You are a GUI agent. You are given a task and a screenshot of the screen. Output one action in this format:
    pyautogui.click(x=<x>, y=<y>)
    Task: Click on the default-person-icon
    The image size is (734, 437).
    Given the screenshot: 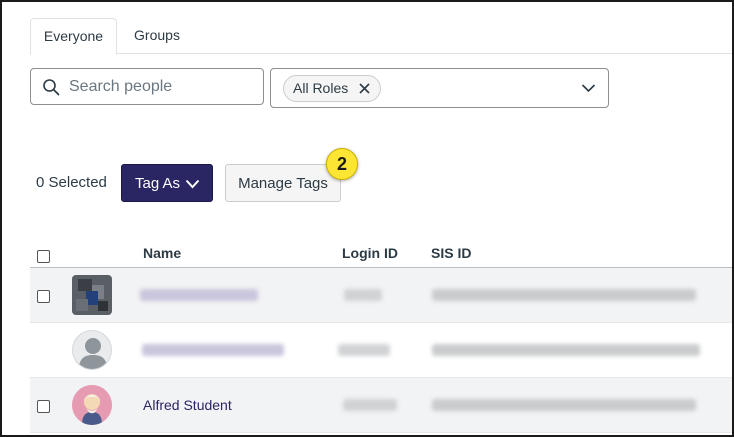 What is the action you would take?
    pyautogui.click(x=93, y=353)
    